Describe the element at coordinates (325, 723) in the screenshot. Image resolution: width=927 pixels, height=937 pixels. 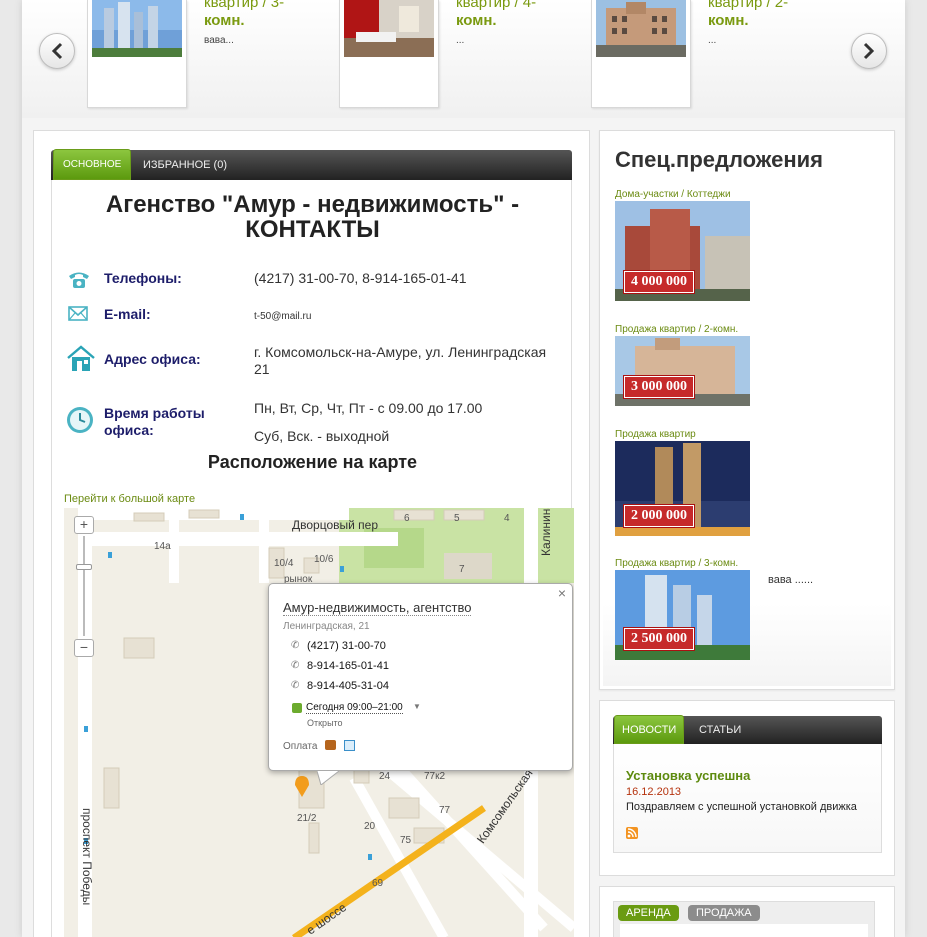
I see `balloon-status: Открыто` at that location.